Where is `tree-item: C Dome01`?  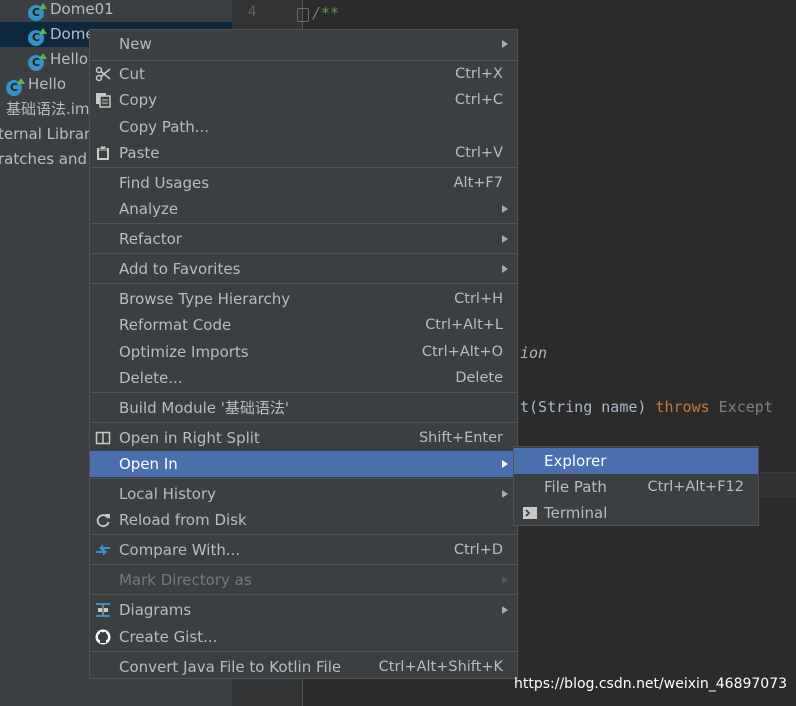 tree-item: C Dome01 is located at coordinates (71, 11).